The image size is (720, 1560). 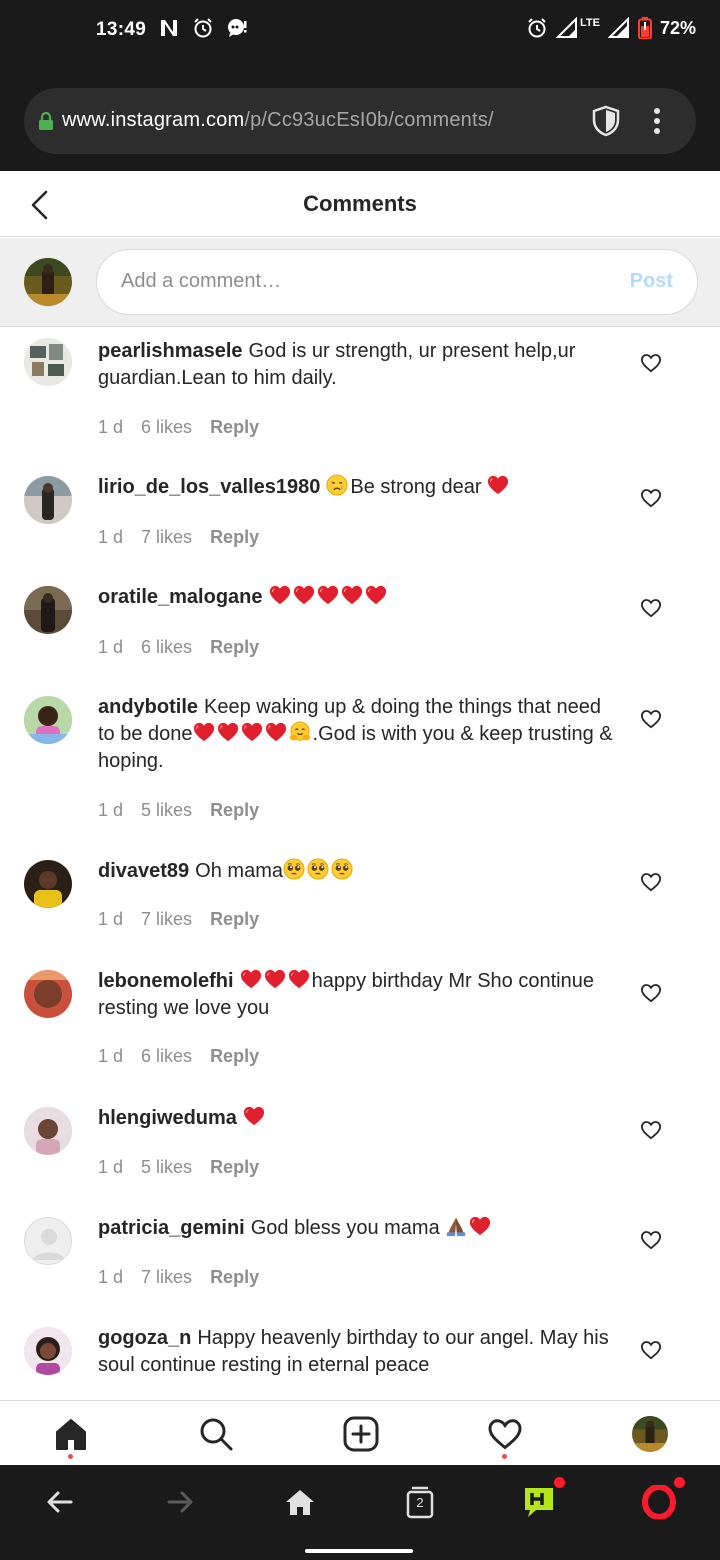 What do you see at coordinates (209, 487) in the screenshot?
I see `comment-username: lirio_de_los_valles1980` at bounding box center [209, 487].